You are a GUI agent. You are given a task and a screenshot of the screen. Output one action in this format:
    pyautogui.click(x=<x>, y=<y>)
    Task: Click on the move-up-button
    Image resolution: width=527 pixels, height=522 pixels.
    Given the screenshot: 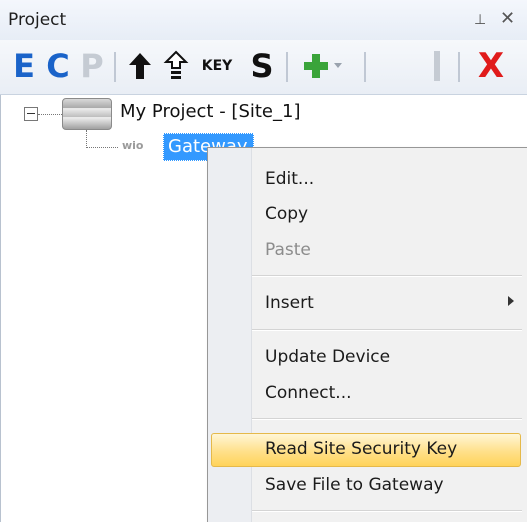 What is the action you would take?
    pyautogui.click(x=140, y=66)
    